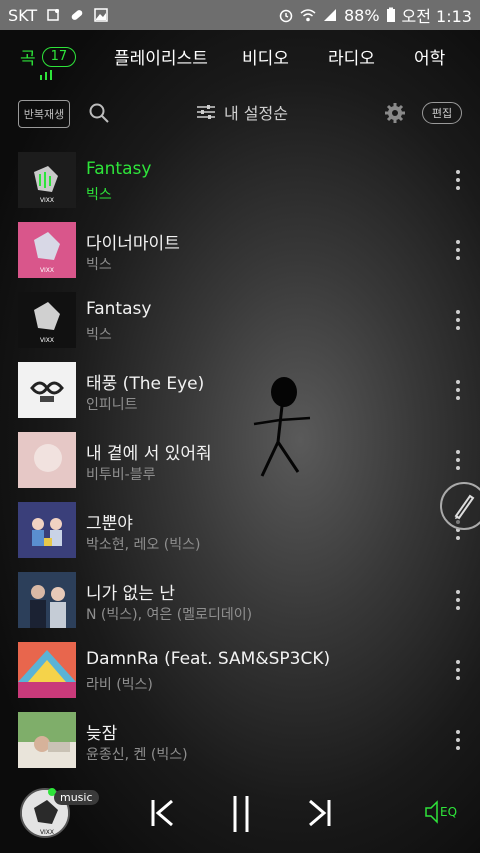 This screenshot has width=480, height=853. Describe the element at coordinates (28, 59) in the screenshot. I see `tab-songs-label: 곡` at that location.